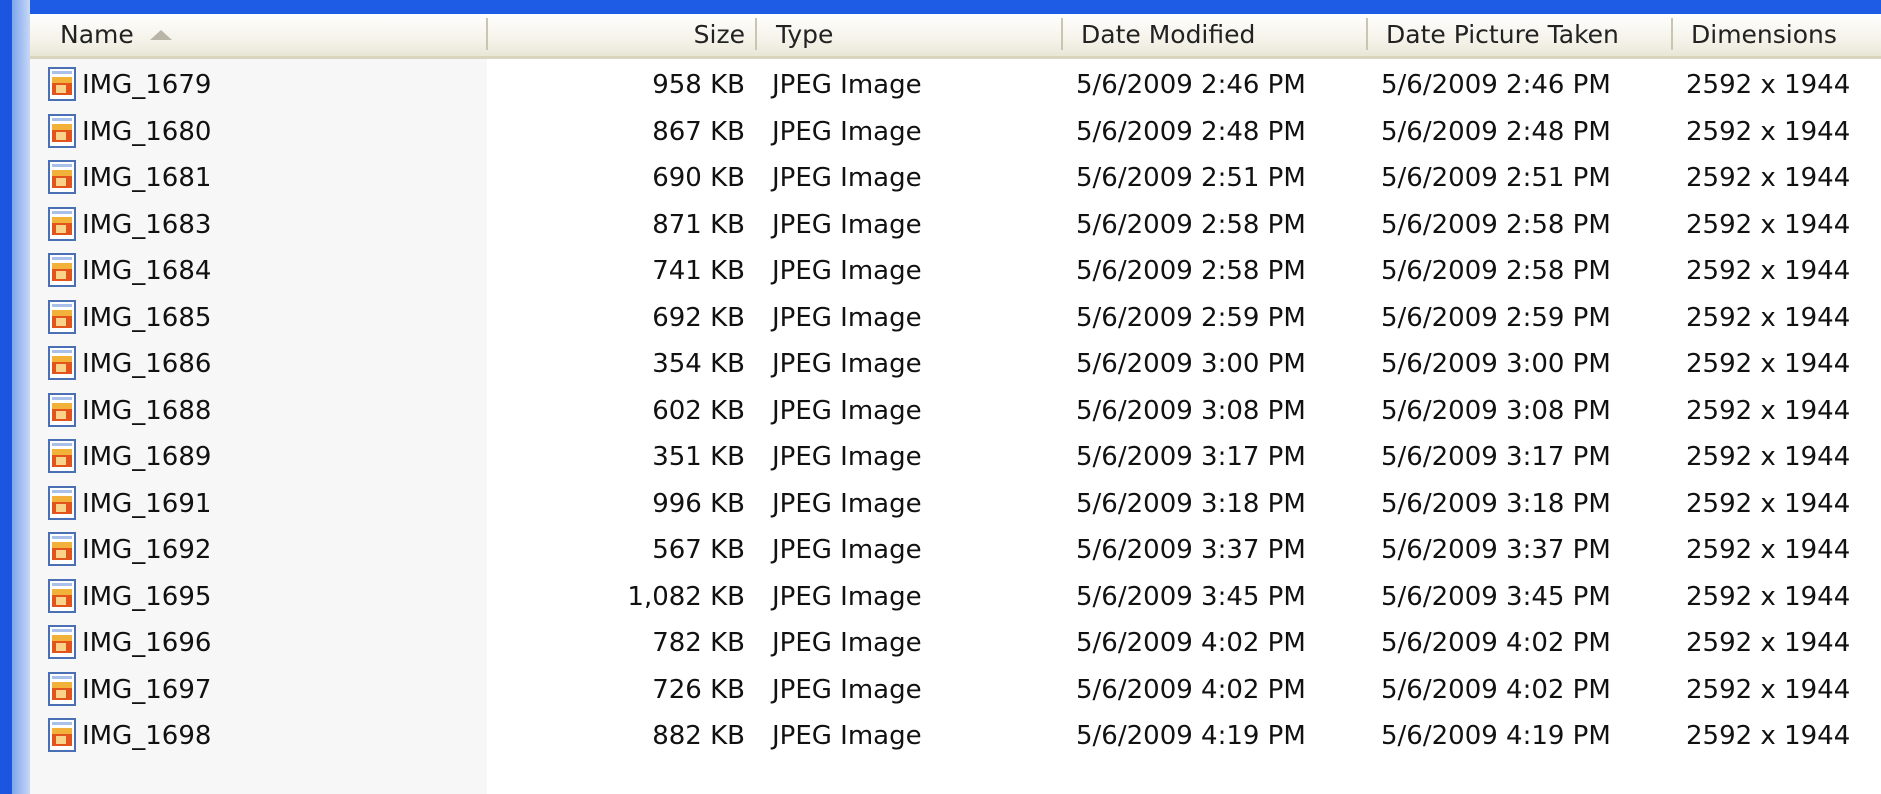 Image resolution: width=1881 pixels, height=794 pixels. Describe the element at coordinates (1496, 550) in the screenshot. I see `file-date-taken: 5/6/2009 3:37 PM` at that location.